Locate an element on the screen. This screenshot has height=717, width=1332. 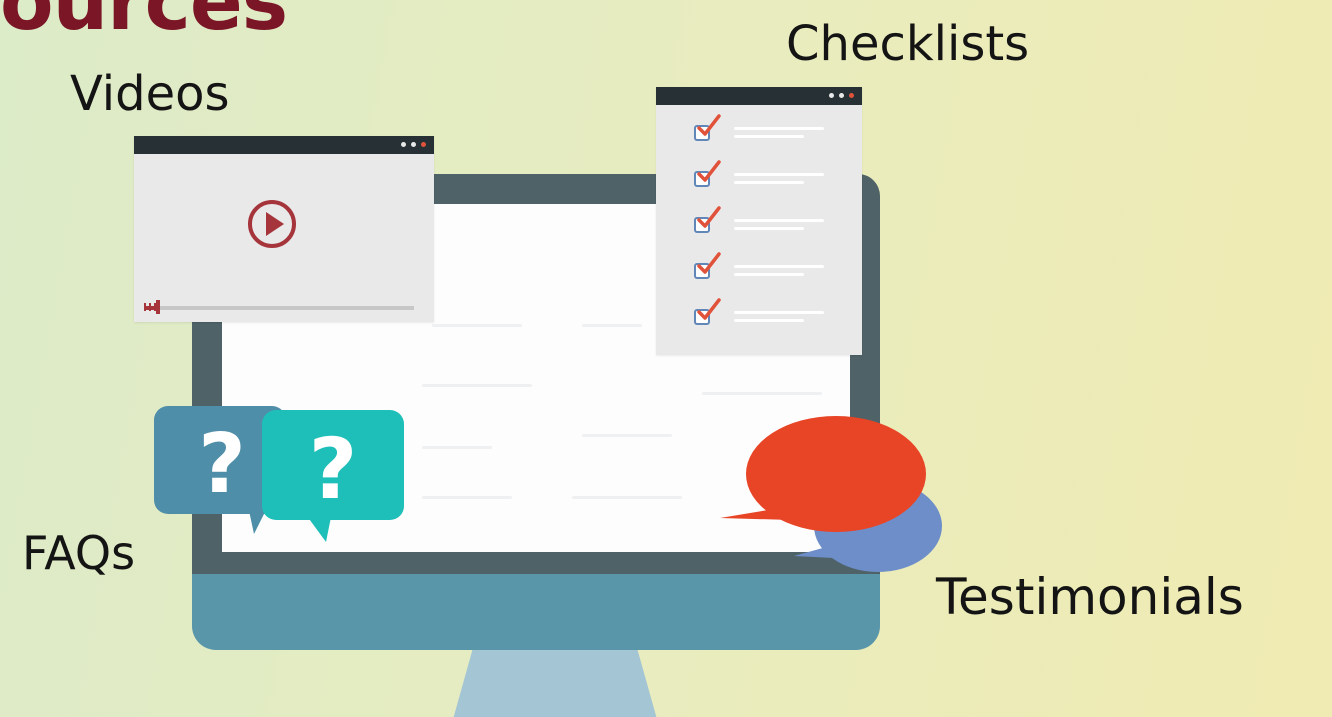
faqs-label: FAQs is located at coordinates (79, 553).